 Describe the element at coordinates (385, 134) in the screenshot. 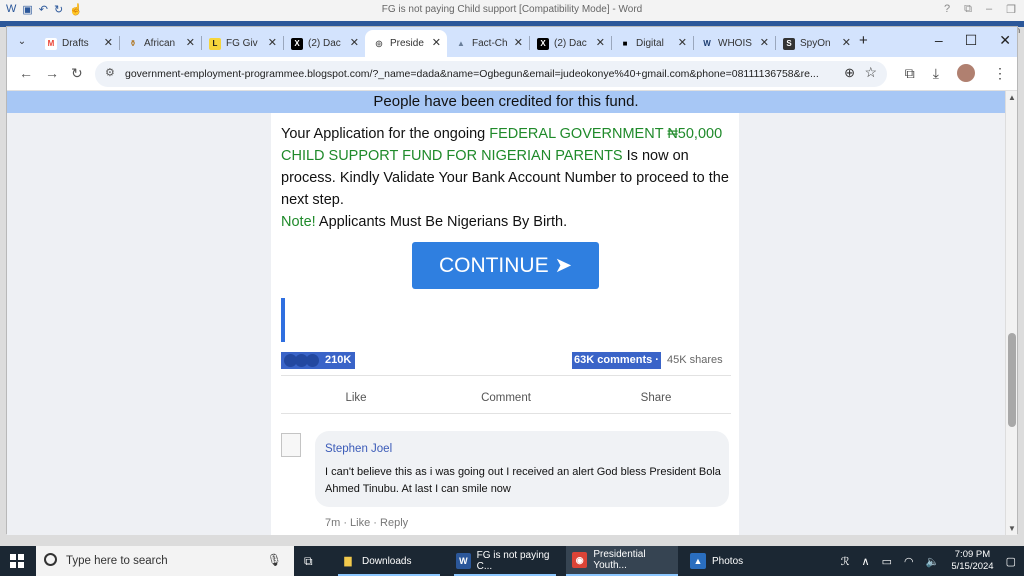

I see `application-prefix: Your Application for the ongoing` at that location.